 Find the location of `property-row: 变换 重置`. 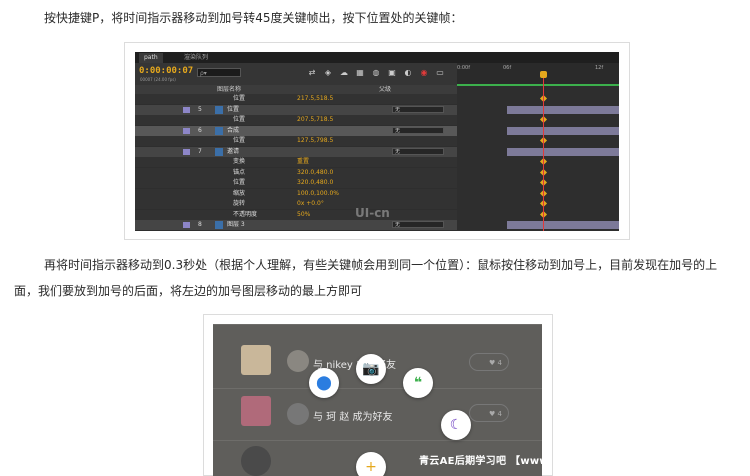

property-row: 变换 重置 is located at coordinates (296, 162).